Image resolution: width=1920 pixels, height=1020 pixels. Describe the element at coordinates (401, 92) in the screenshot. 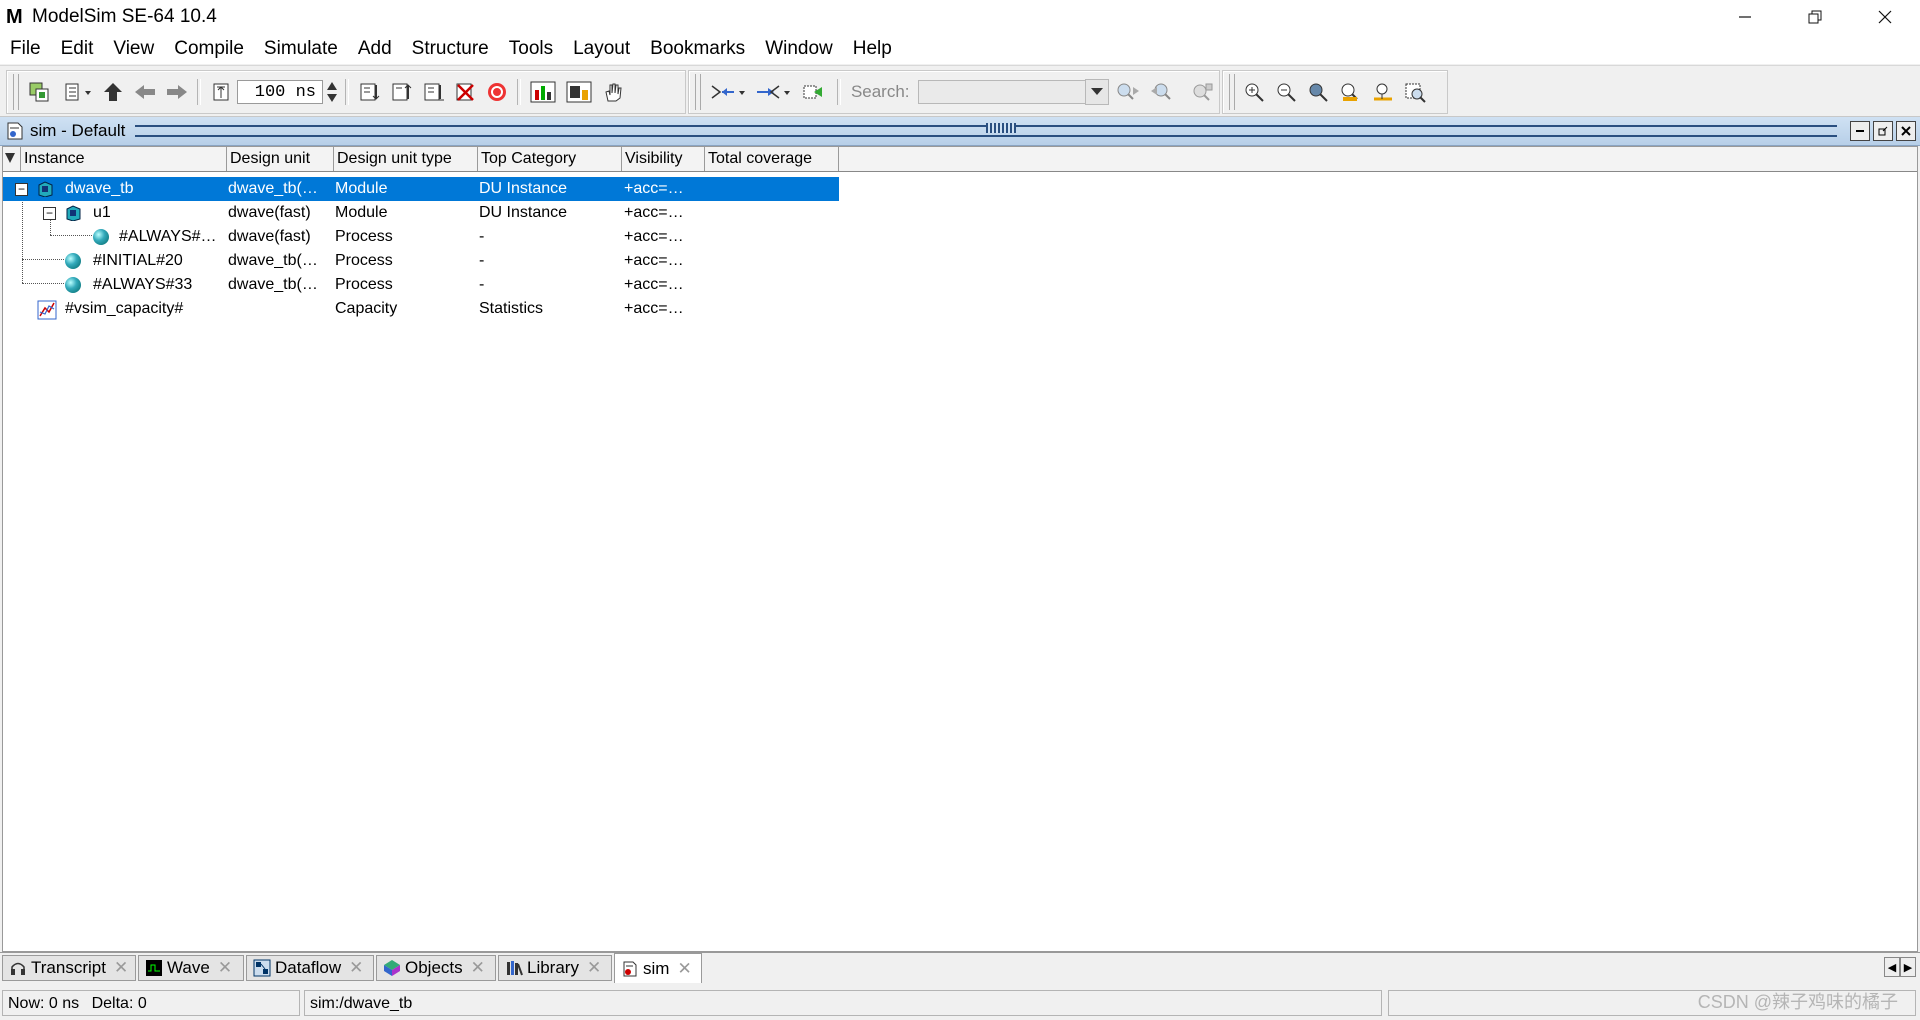

I see `continue-run-icon` at that location.